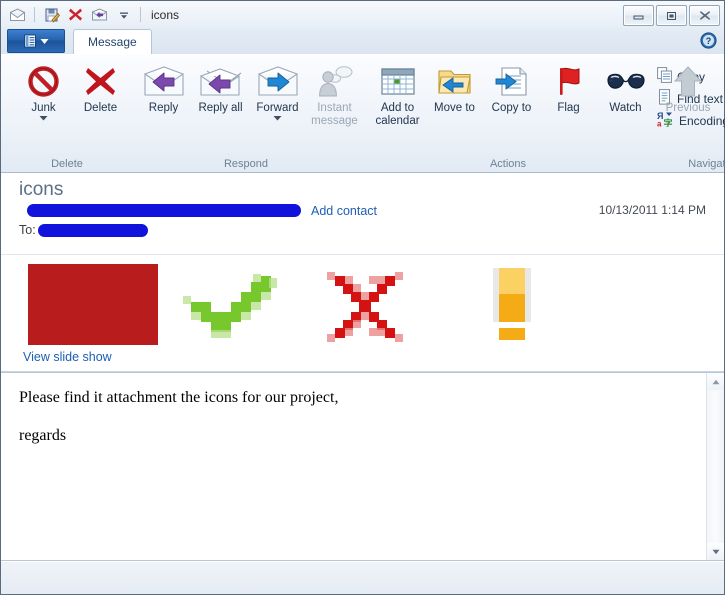 The width and height of the screenshot is (725, 595). I want to click on to-label: To:, so click(27, 230).